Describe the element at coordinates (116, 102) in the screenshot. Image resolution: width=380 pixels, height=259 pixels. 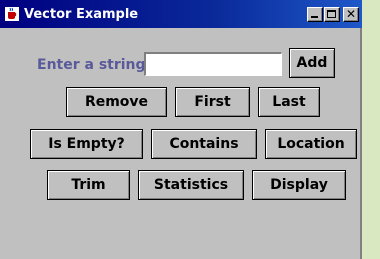
I see `remove-button: Remove` at that location.